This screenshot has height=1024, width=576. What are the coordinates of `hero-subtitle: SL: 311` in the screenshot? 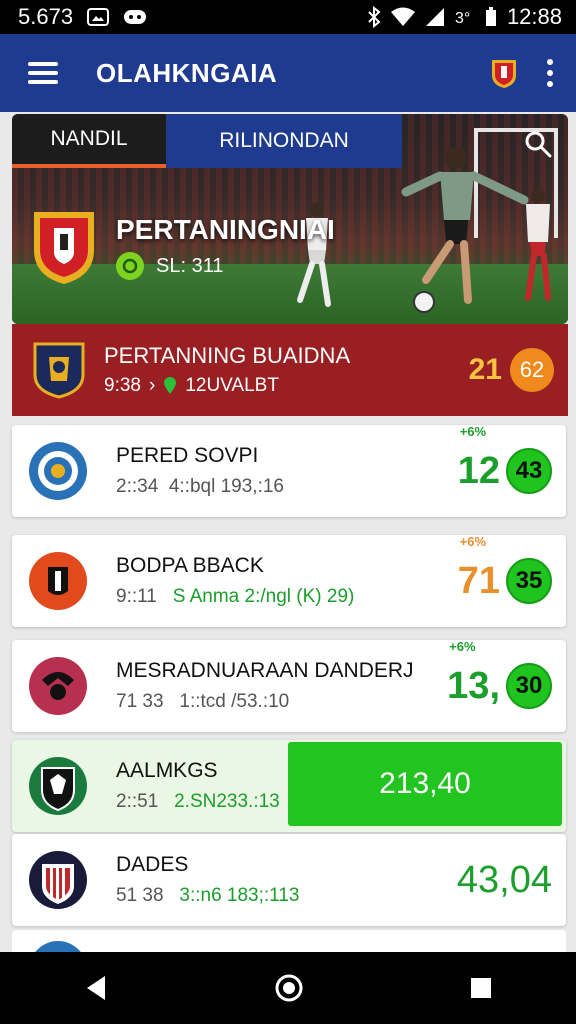 It's located at (169, 266).